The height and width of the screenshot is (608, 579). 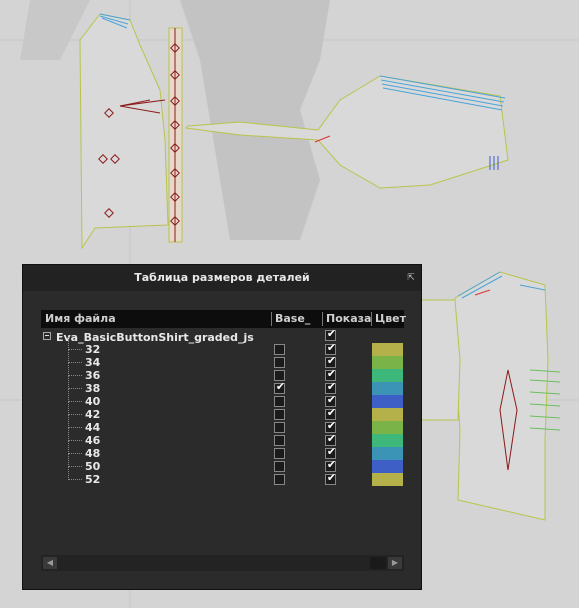 What do you see at coordinates (93, 362) in the screenshot?
I see `size-label: 34` at bounding box center [93, 362].